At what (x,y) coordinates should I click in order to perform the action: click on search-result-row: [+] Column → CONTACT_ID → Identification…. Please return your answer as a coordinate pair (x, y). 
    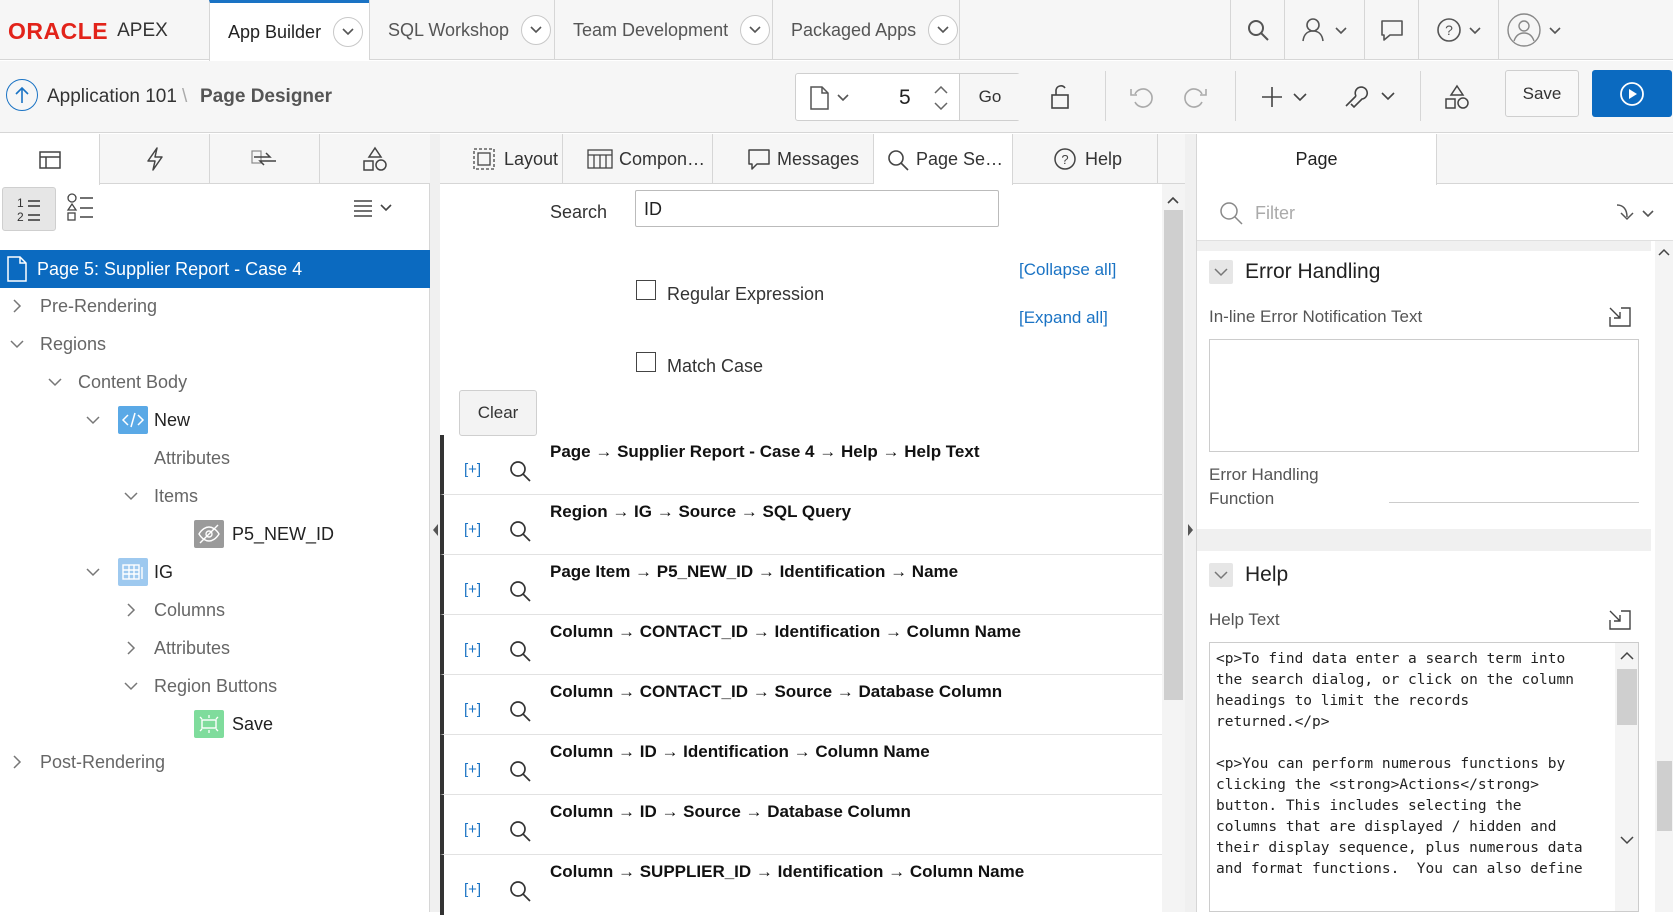
    Looking at the image, I should click on (801, 645).